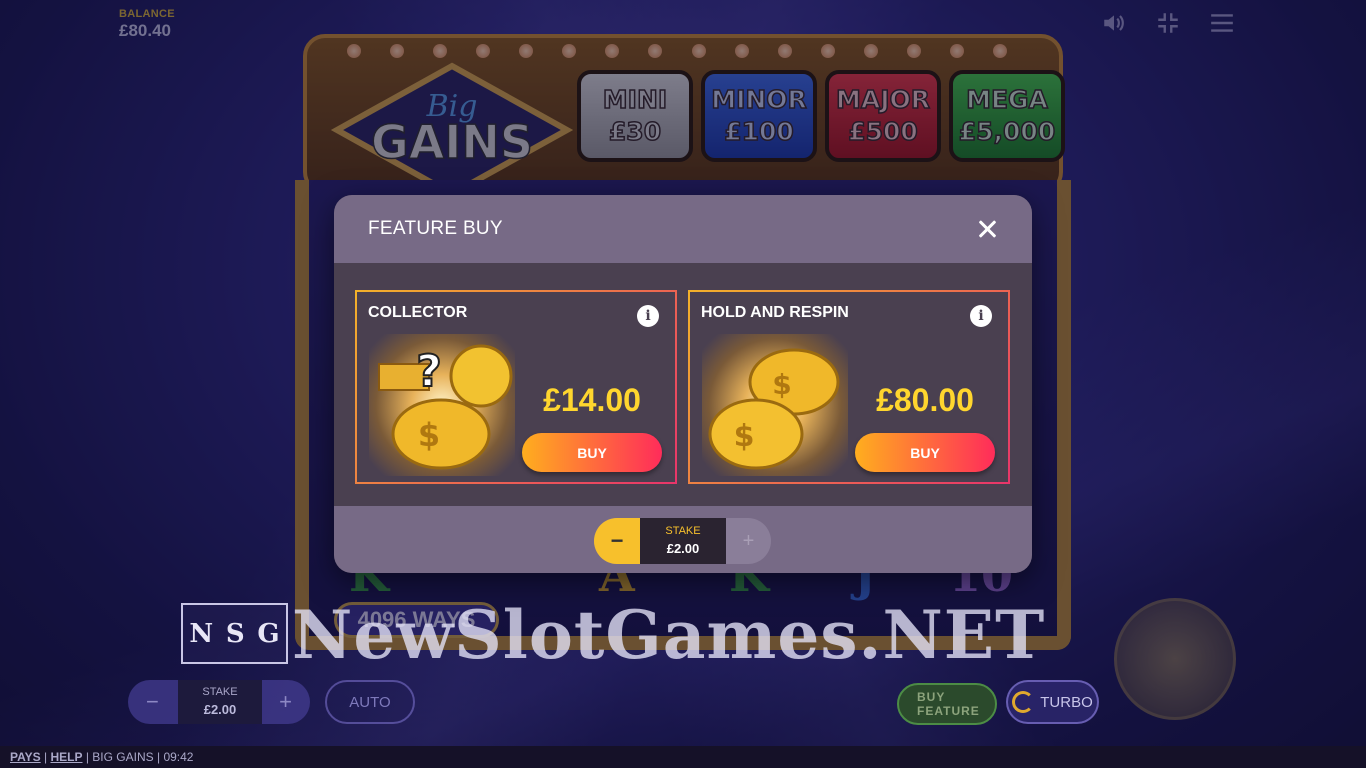  I want to click on watermark-logo: N S G, so click(234, 633).